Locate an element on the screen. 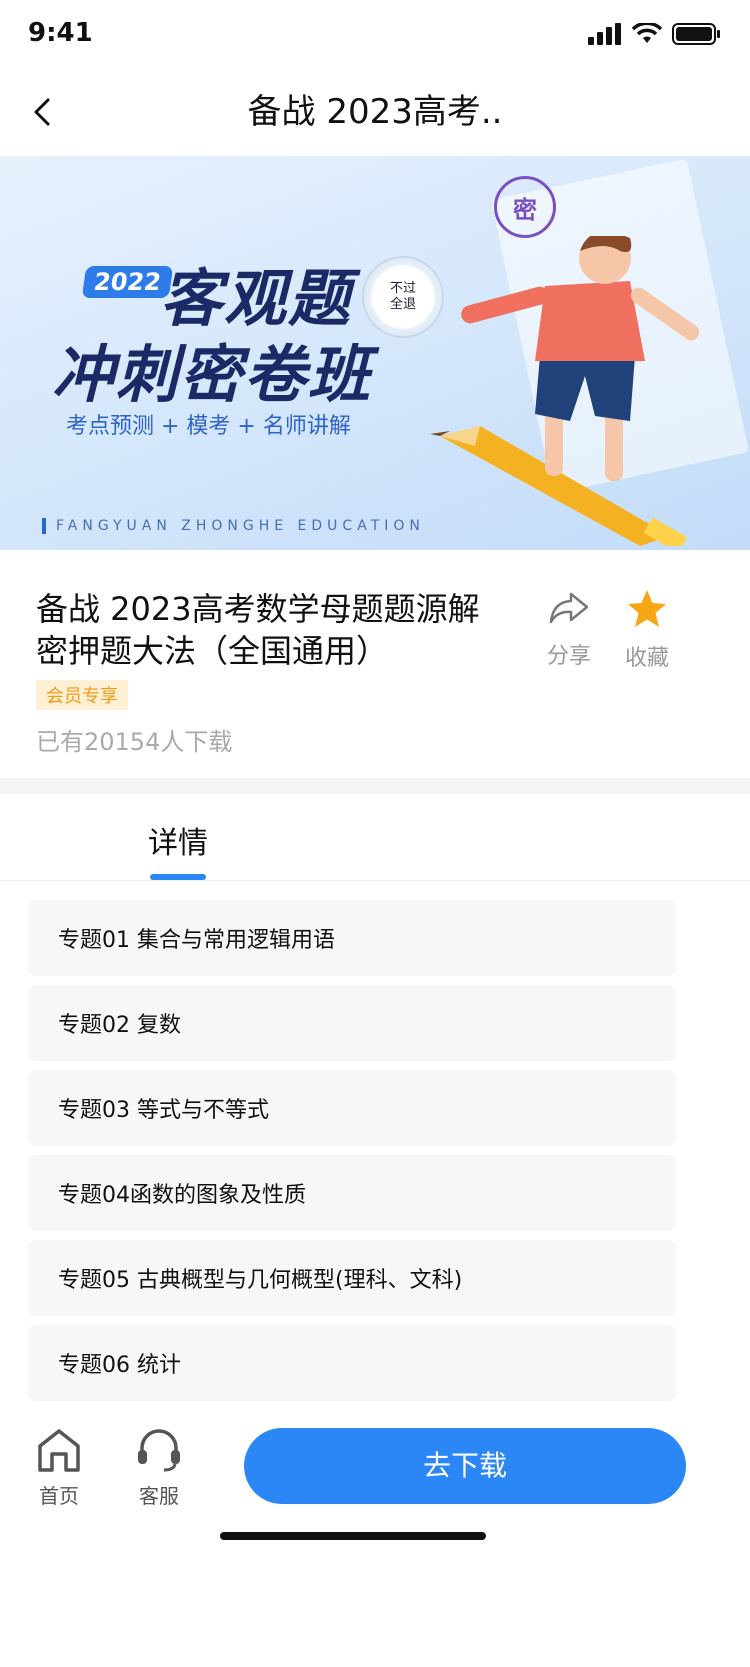 The width and height of the screenshot is (750, 1667). banner-title-line2: 冲刺密卷班 is located at coordinates (212, 374).